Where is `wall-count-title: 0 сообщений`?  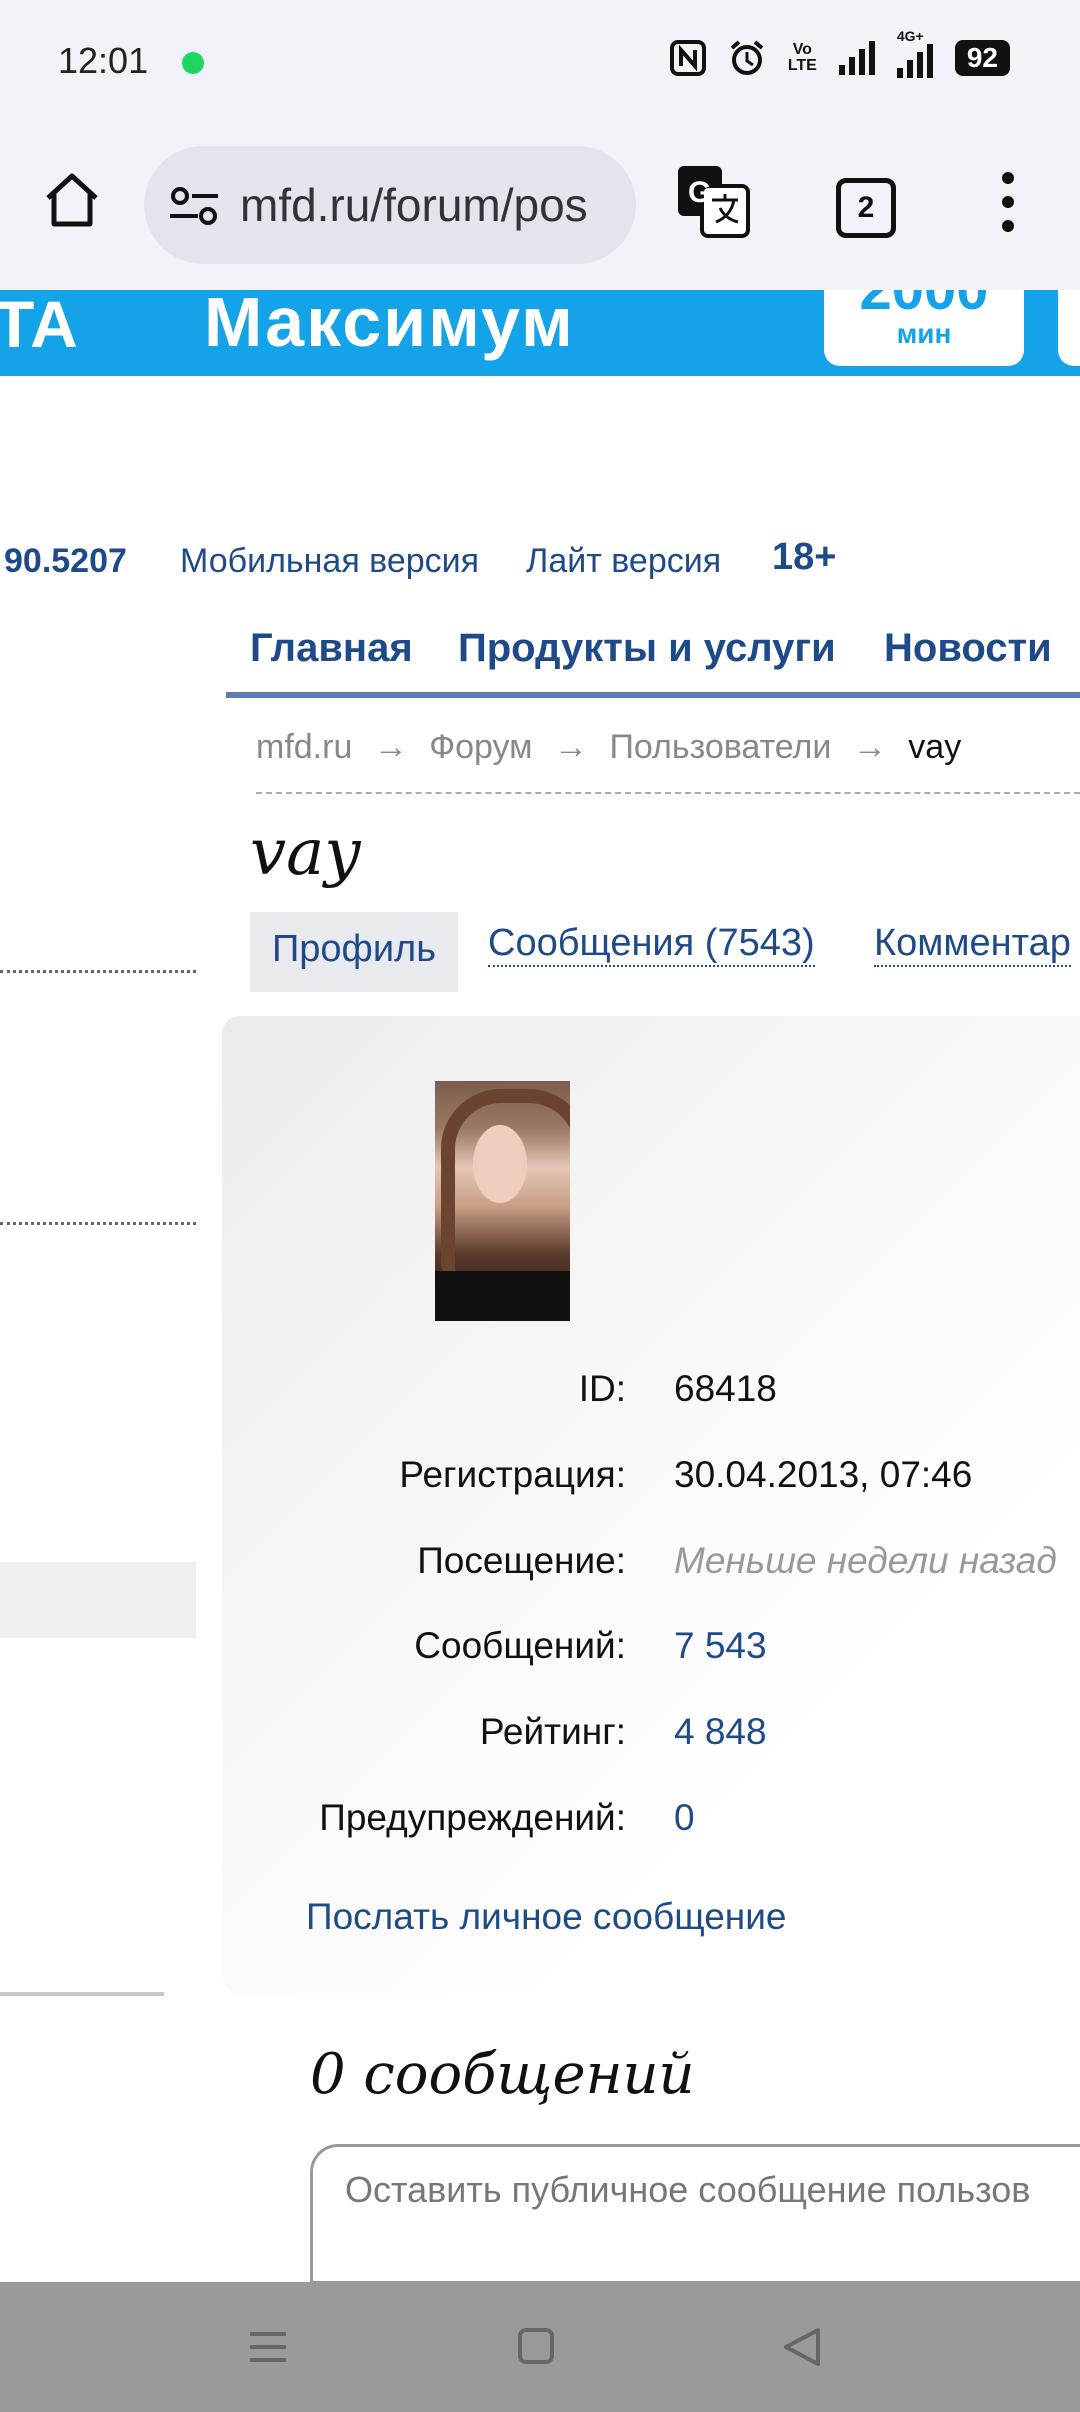
wall-count-title: 0 сообщений is located at coordinates (502, 2074).